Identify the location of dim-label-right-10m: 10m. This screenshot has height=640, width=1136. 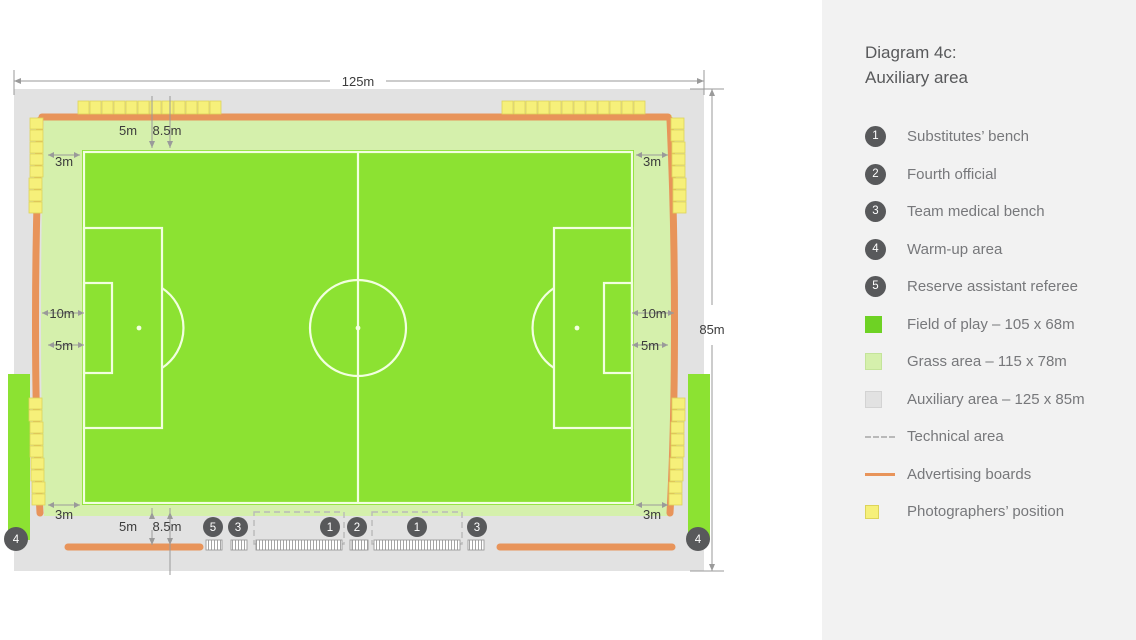
(653, 313).